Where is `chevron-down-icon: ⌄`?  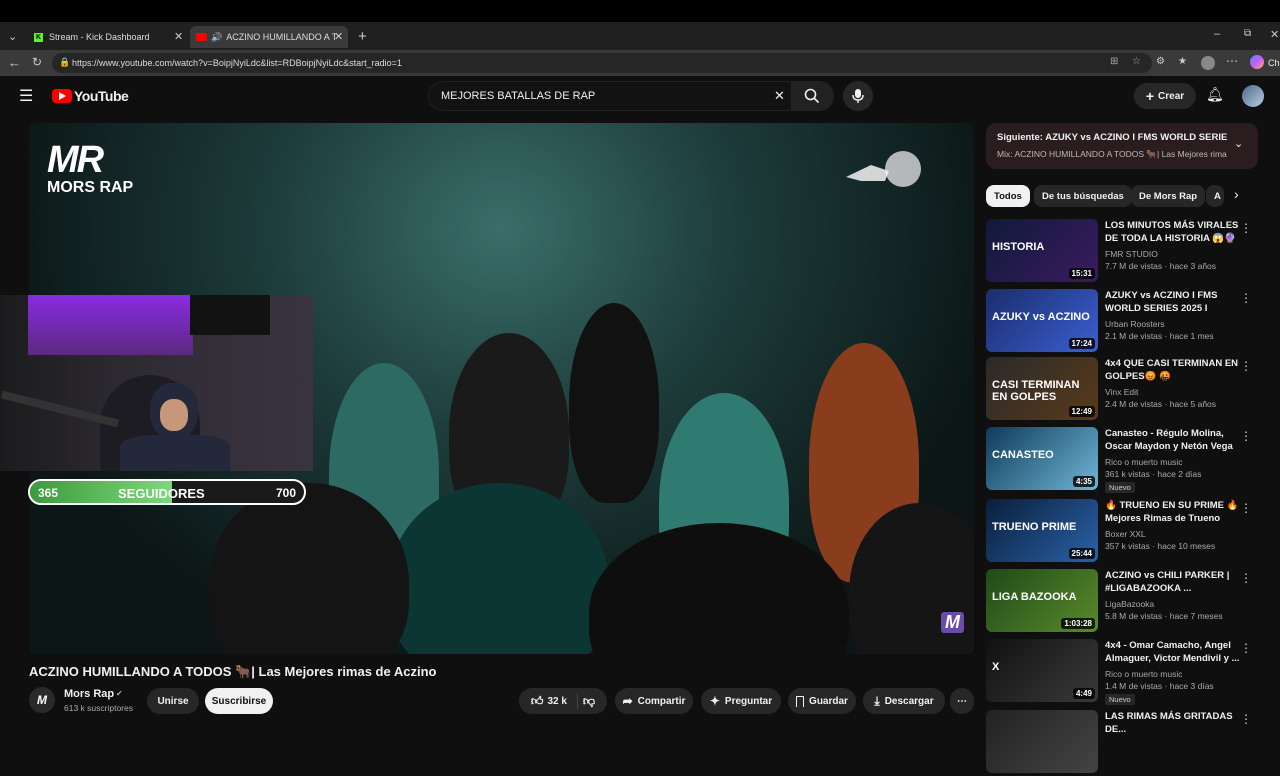 chevron-down-icon: ⌄ is located at coordinates (1238, 143).